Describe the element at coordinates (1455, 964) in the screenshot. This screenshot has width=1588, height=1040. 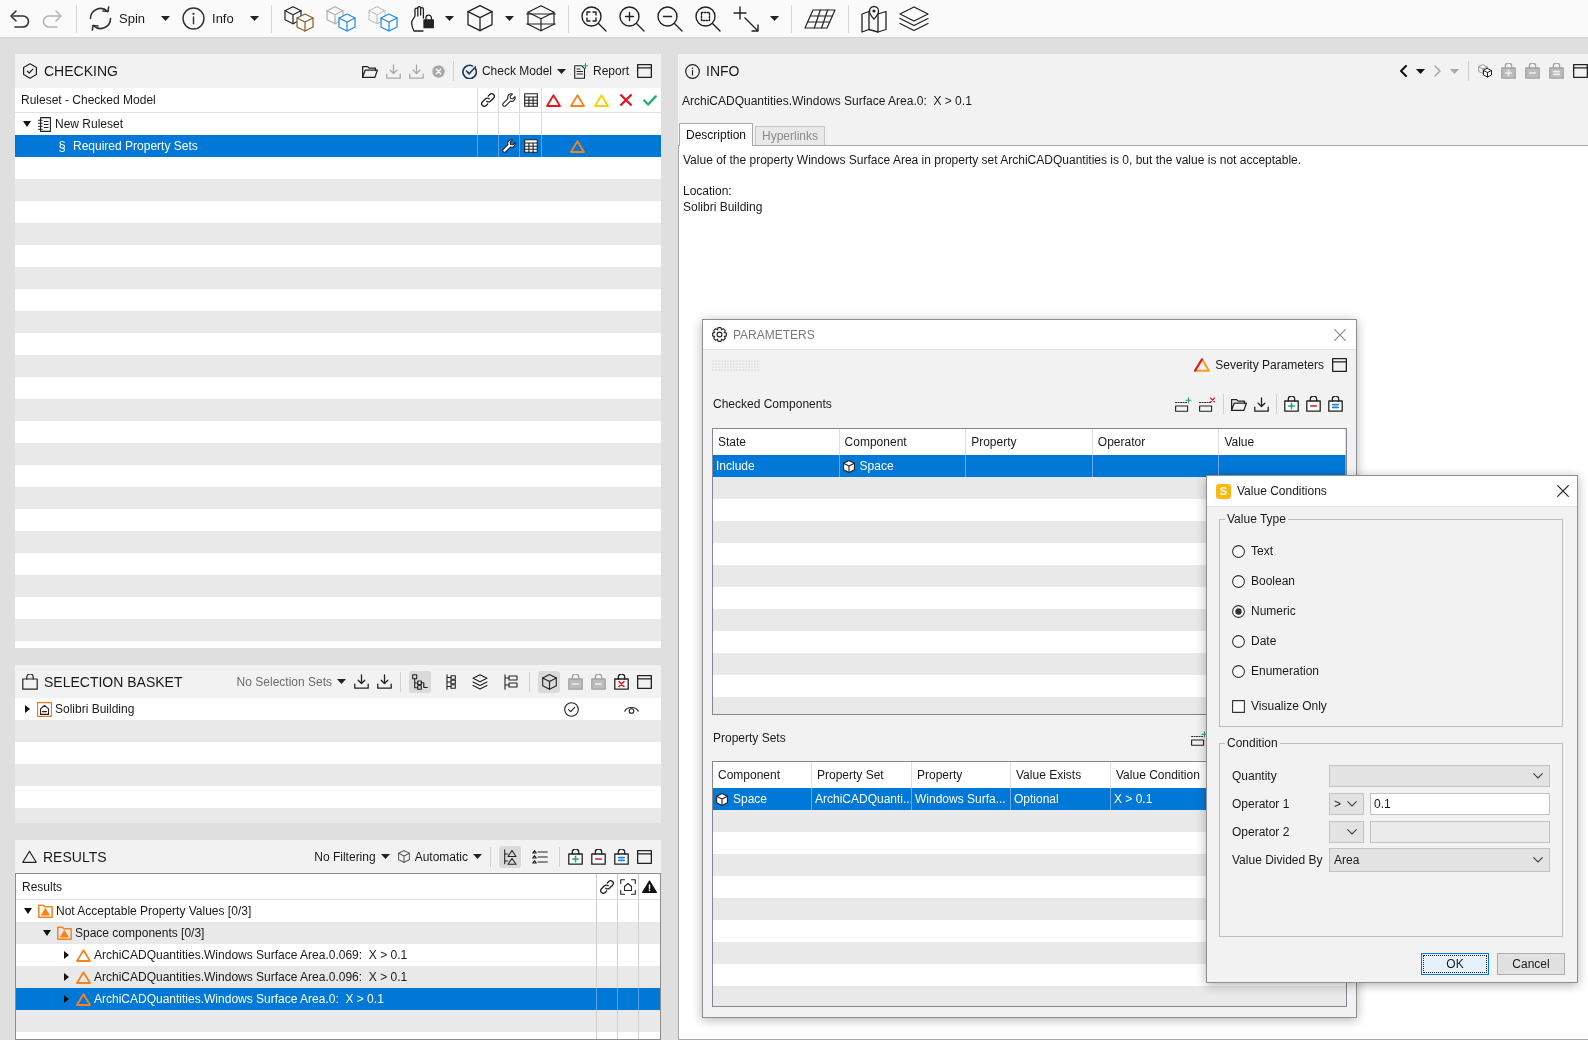
I see `ok-button: OK` at that location.